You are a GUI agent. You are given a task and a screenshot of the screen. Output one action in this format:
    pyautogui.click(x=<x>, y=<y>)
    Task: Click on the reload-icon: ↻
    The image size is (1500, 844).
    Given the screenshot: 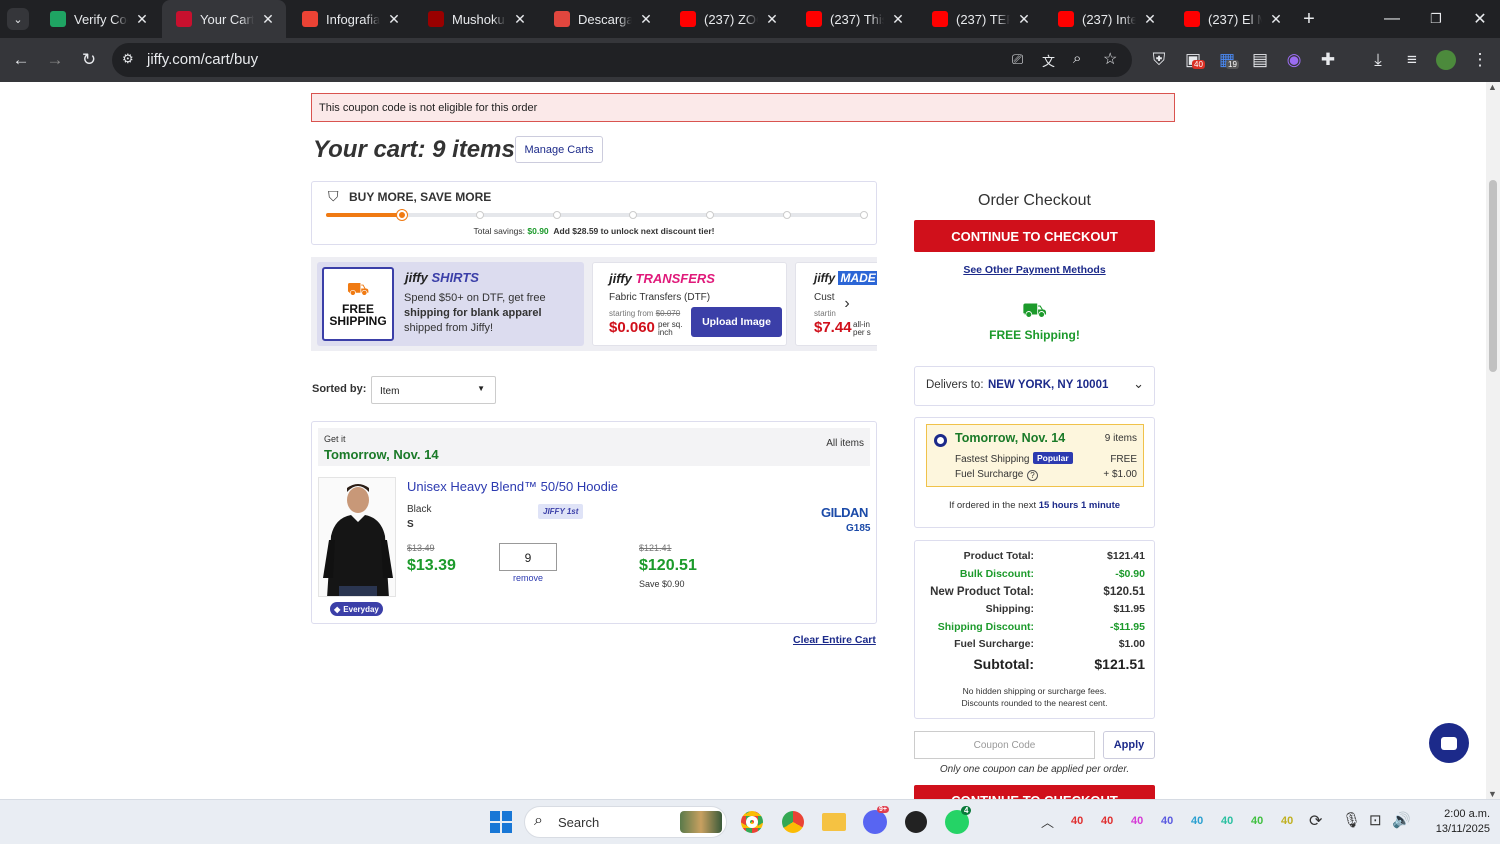 What is the action you would take?
    pyautogui.click(x=89, y=59)
    